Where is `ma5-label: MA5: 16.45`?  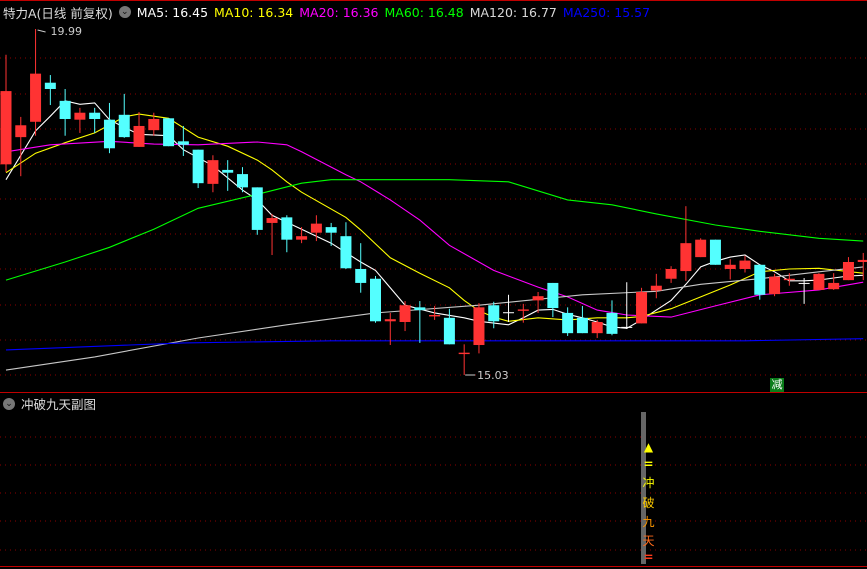 ma5-label: MA5: 16.45 is located at coordinates (172, 12).